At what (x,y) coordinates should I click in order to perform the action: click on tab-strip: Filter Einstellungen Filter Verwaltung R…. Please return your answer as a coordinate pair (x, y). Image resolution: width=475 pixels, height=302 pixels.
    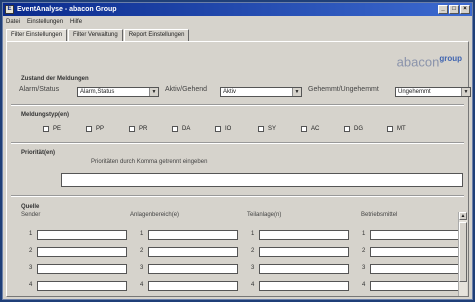
    Looking at the image, I should click on (98, 35).